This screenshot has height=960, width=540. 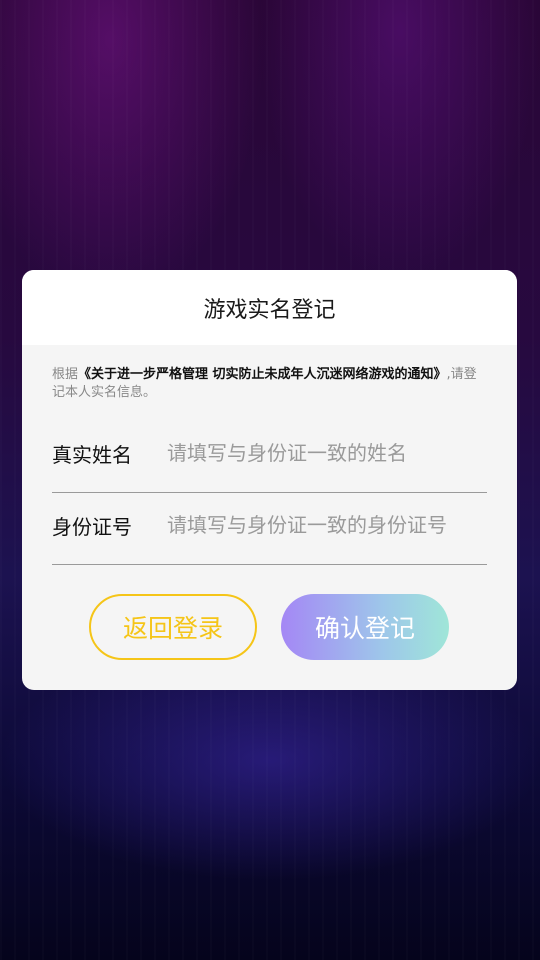 I want to click on confirm-register-button: 确认登记, so click(x=365, y=627).